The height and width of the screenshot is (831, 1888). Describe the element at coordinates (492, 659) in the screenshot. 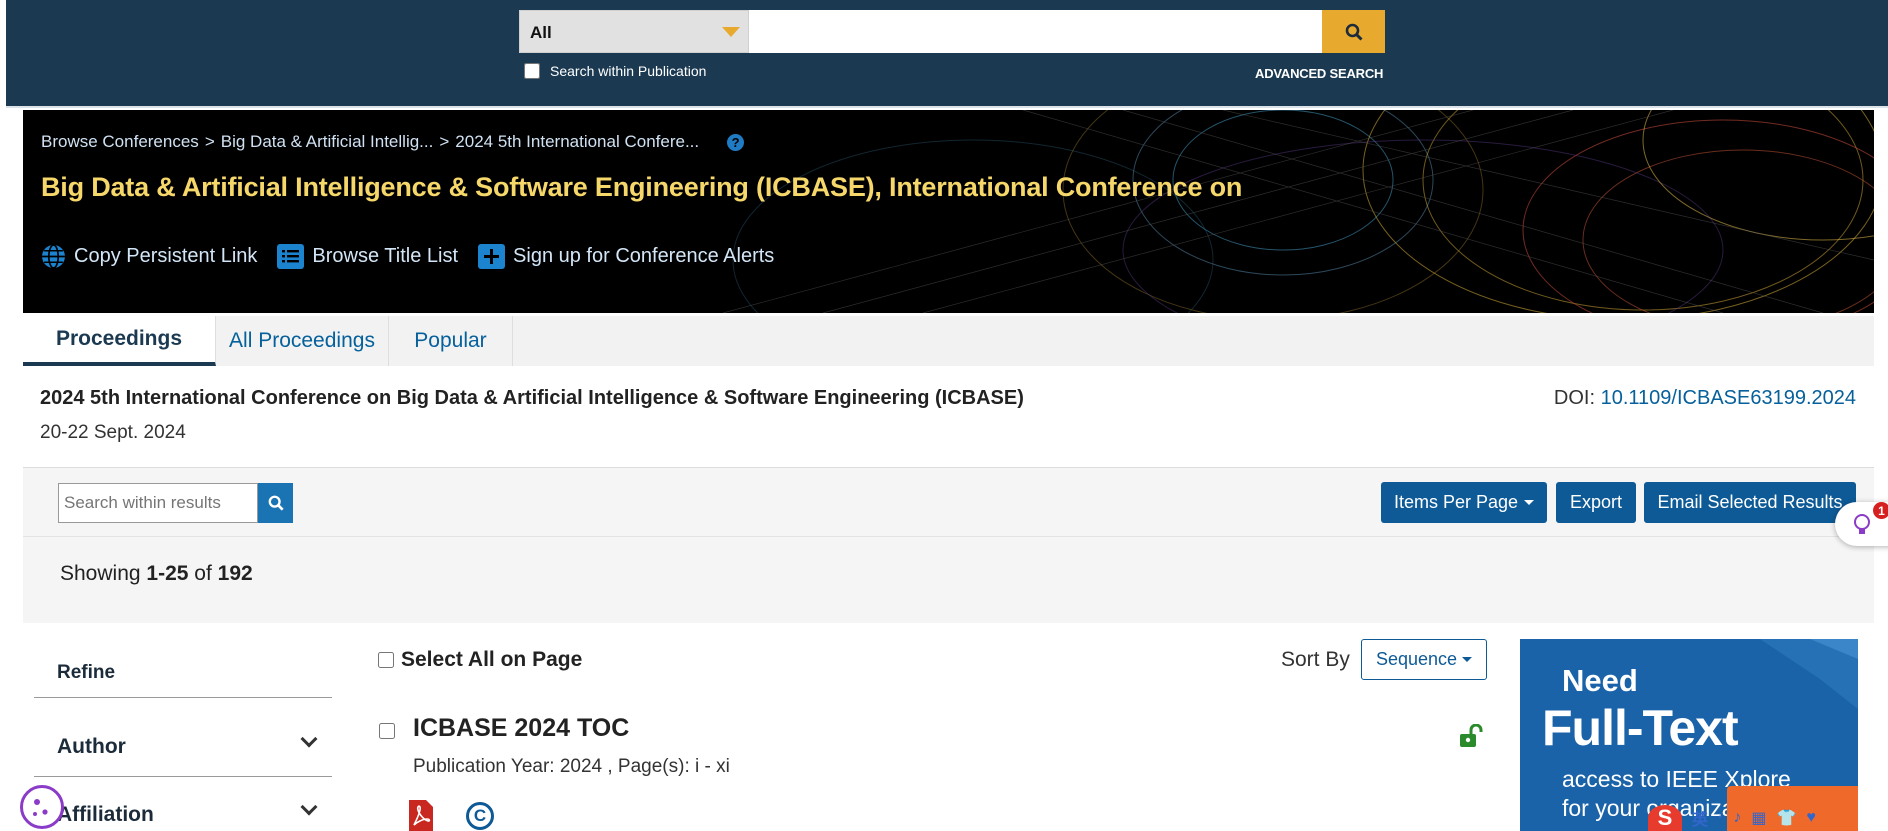

I see `select-all-label: Select All on Page` at that location.